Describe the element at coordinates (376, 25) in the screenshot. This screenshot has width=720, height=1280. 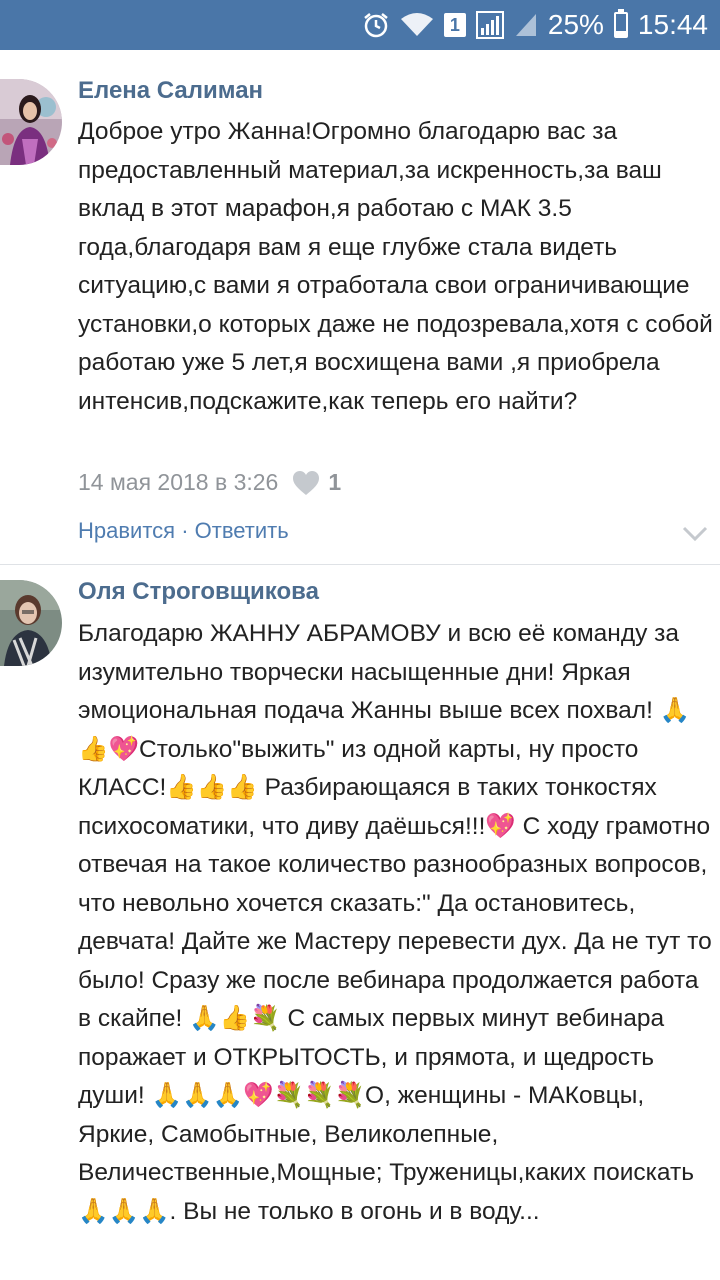
I see `alarm-icon` at that location.